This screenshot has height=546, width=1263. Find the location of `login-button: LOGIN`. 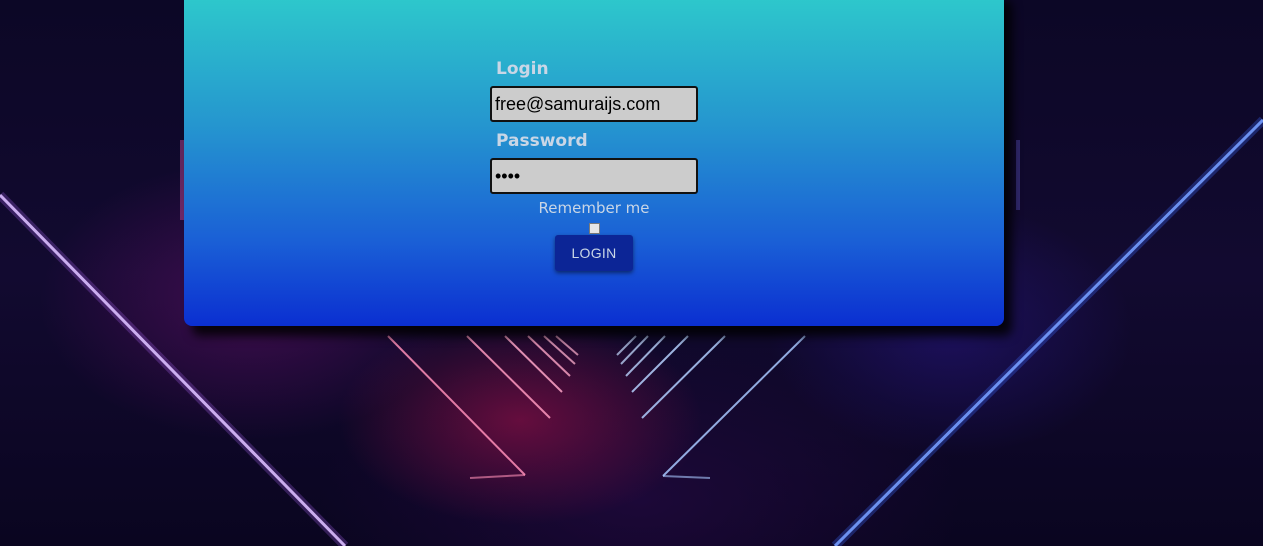

login-button: LOGIN is located at coordinates (594, 253).